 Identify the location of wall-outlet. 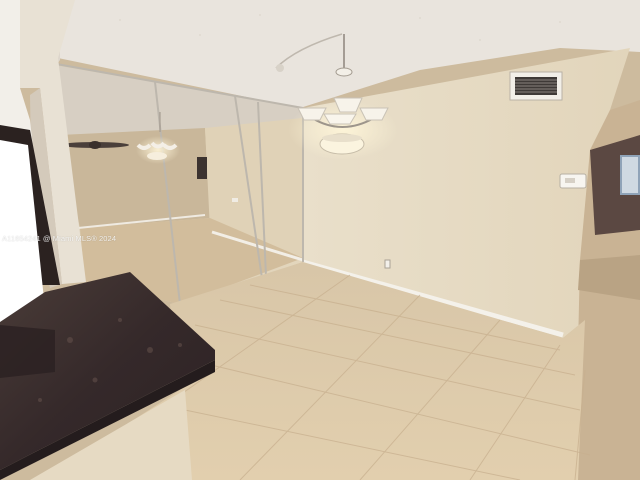
(387, 264).